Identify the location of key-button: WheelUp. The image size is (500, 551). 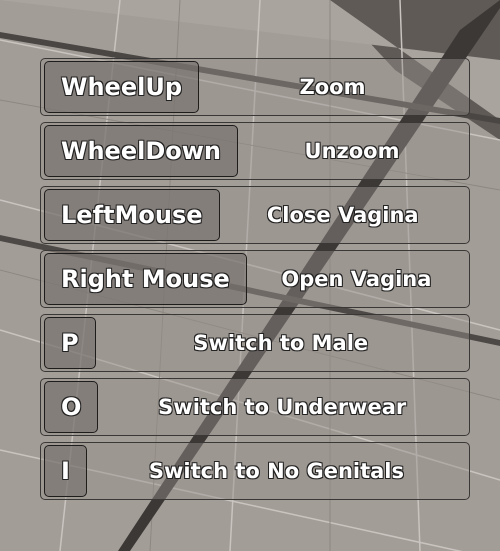
(122, 87).